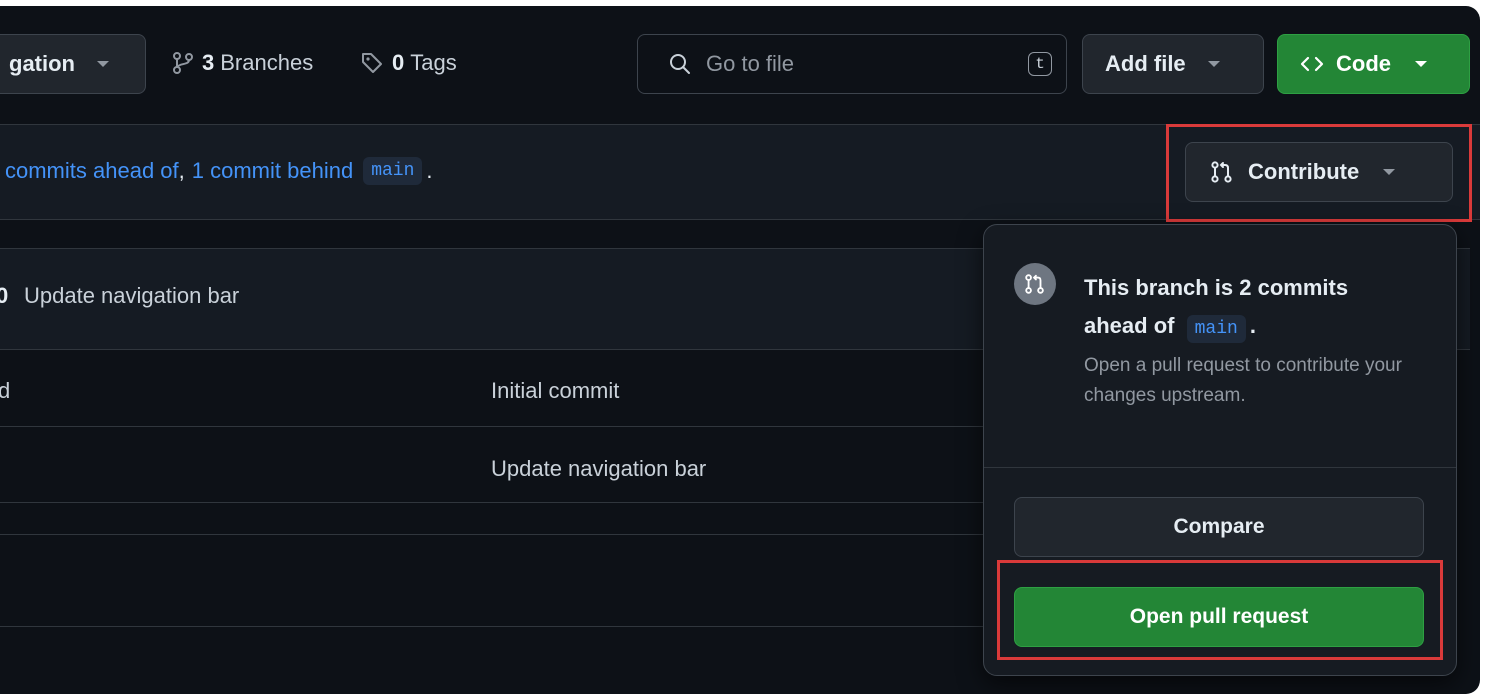 The width and height of the screenshot is (1488, 698). What do you see at coordinates (1252, 325) in the screenshot?
I see `popover-title-suffix: .` at bounding box center [1252, 325].